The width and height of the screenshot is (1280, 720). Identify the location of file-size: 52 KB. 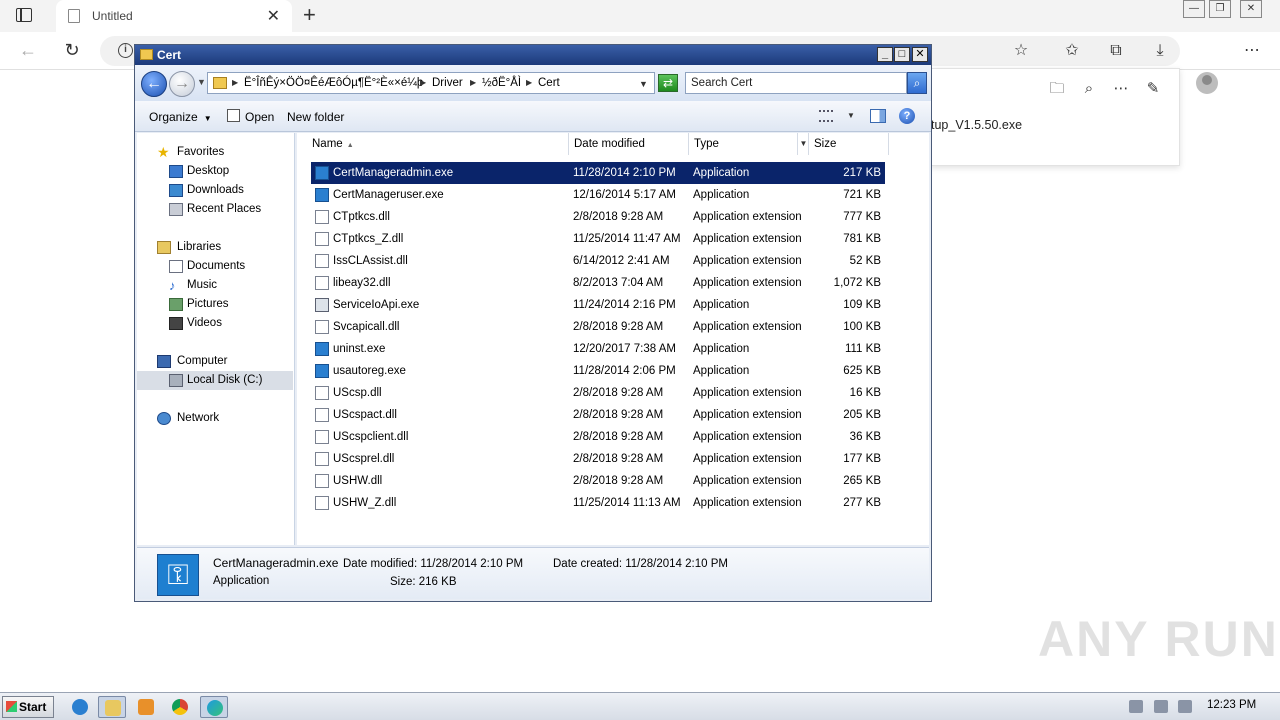
(865, 261).